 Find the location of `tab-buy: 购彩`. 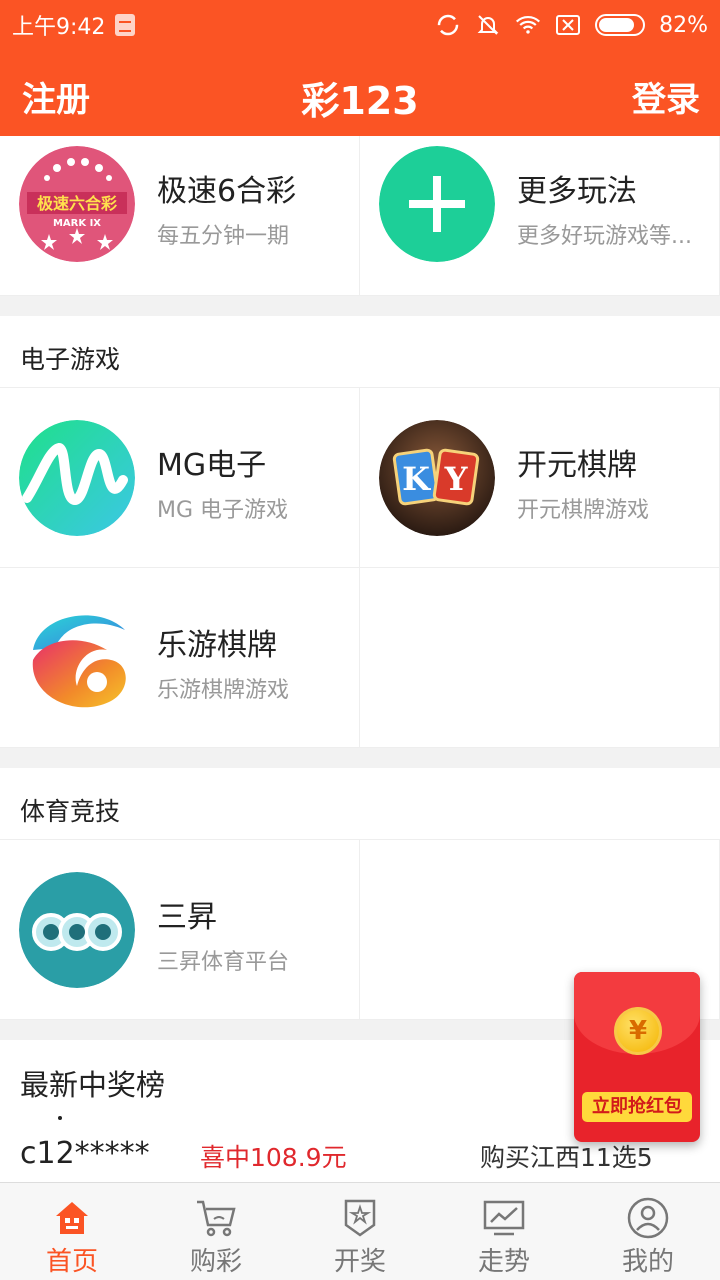

tab-buy: 购彩 is located at coordinates (216, 1231).